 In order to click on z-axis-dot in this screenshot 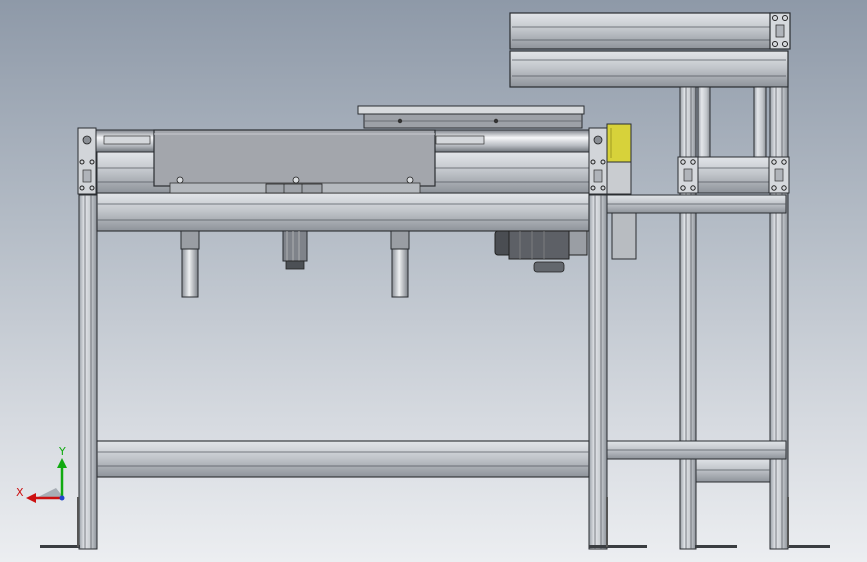, I will do `click(62, 498)`.